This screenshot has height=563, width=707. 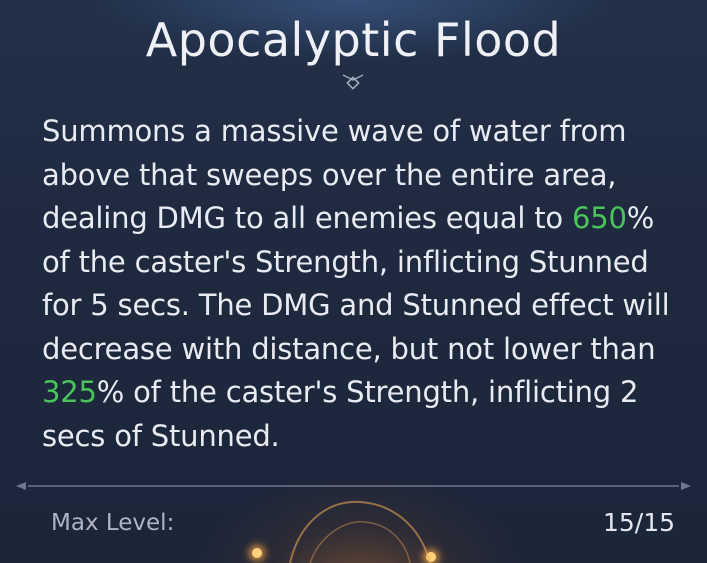 What do you see at coordinates (69, 392) in the screenshot?
I see `min-damage-percent-value: 325` at bounding box center [69, 392].